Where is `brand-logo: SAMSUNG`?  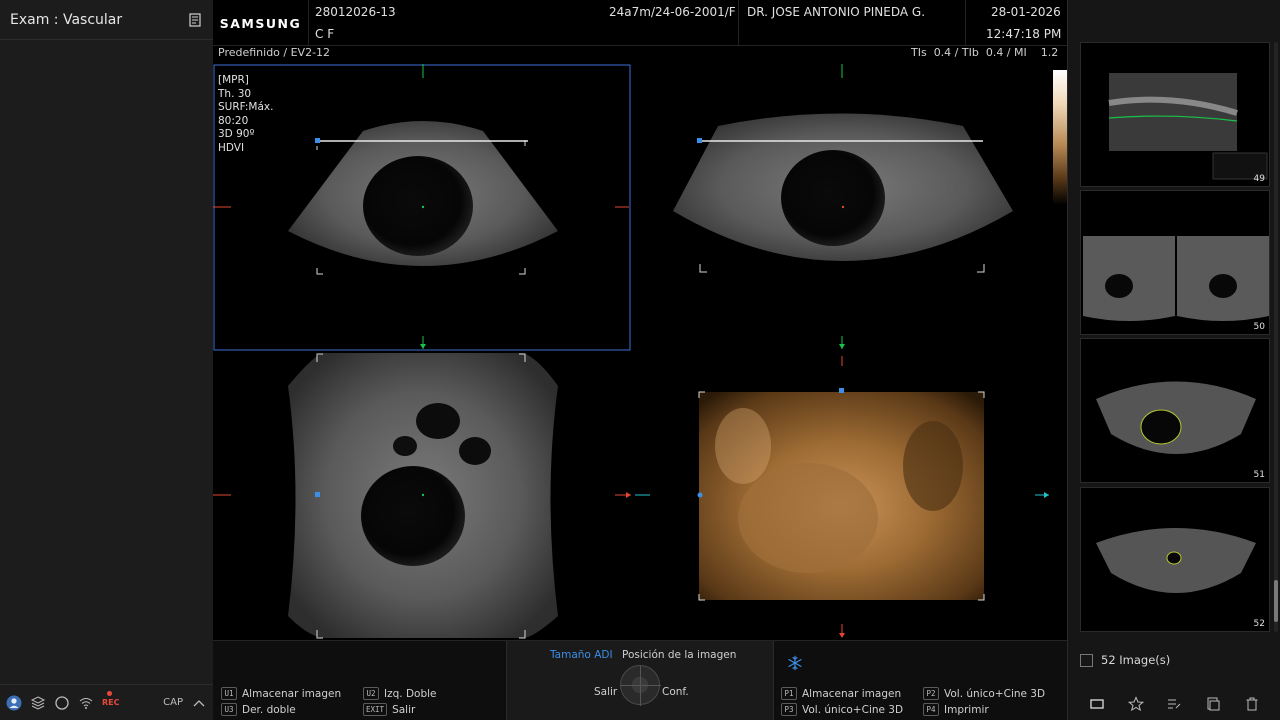 brand-logo: SAMSUNG is located at coordinates (261, 23).